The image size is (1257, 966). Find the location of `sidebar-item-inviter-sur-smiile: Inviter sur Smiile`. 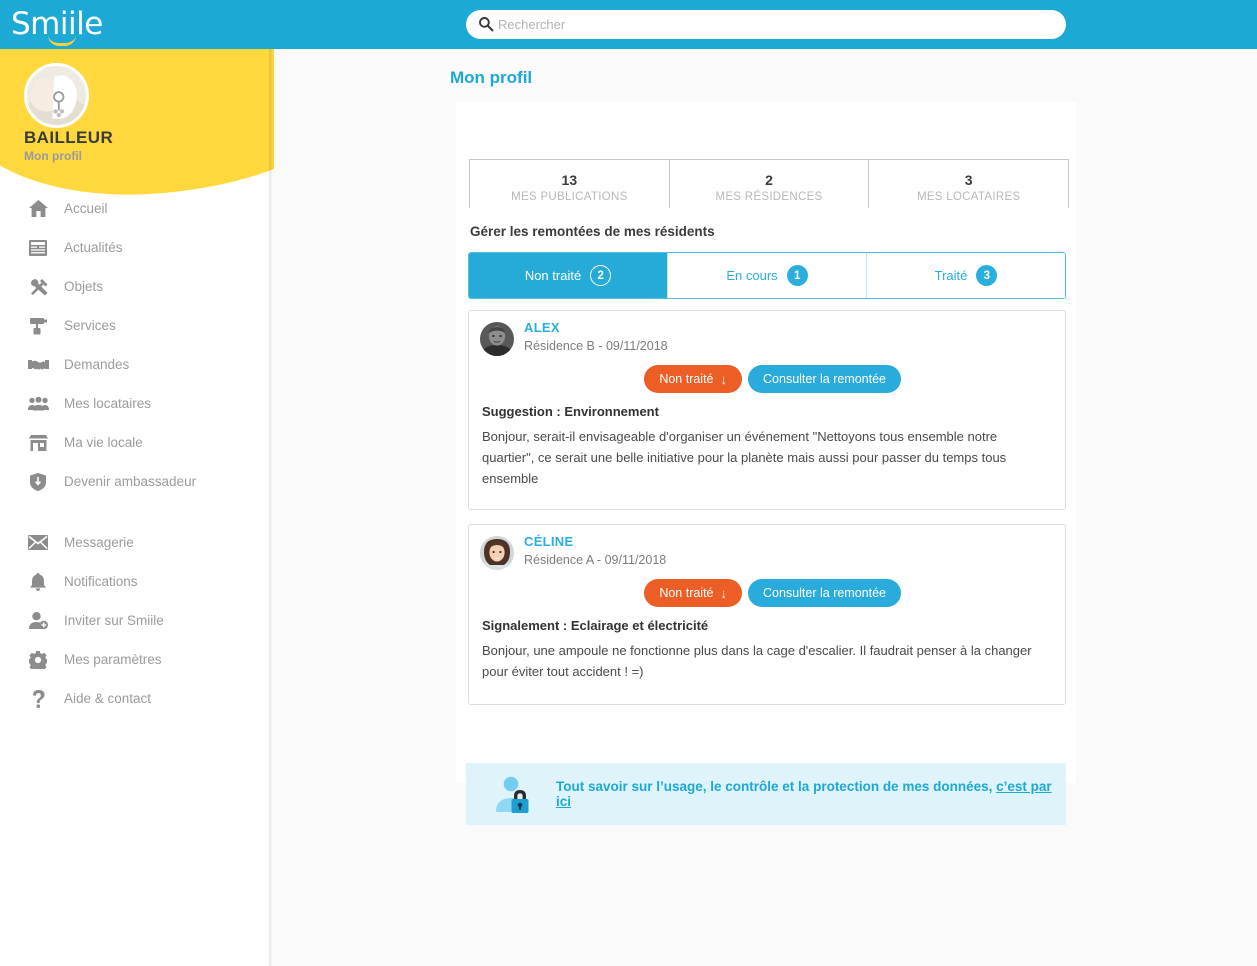

sidebar-item-inviter-sur-smiile: Inviter sur Smiile is located at coordinates (137, 620).